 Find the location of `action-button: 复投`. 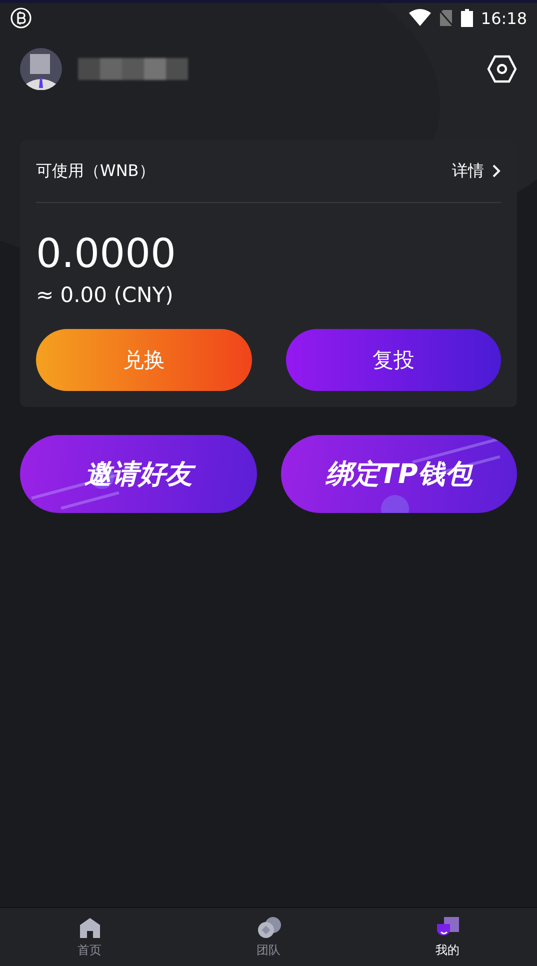

action-button: 复投 is located at coordinates (393, 360).